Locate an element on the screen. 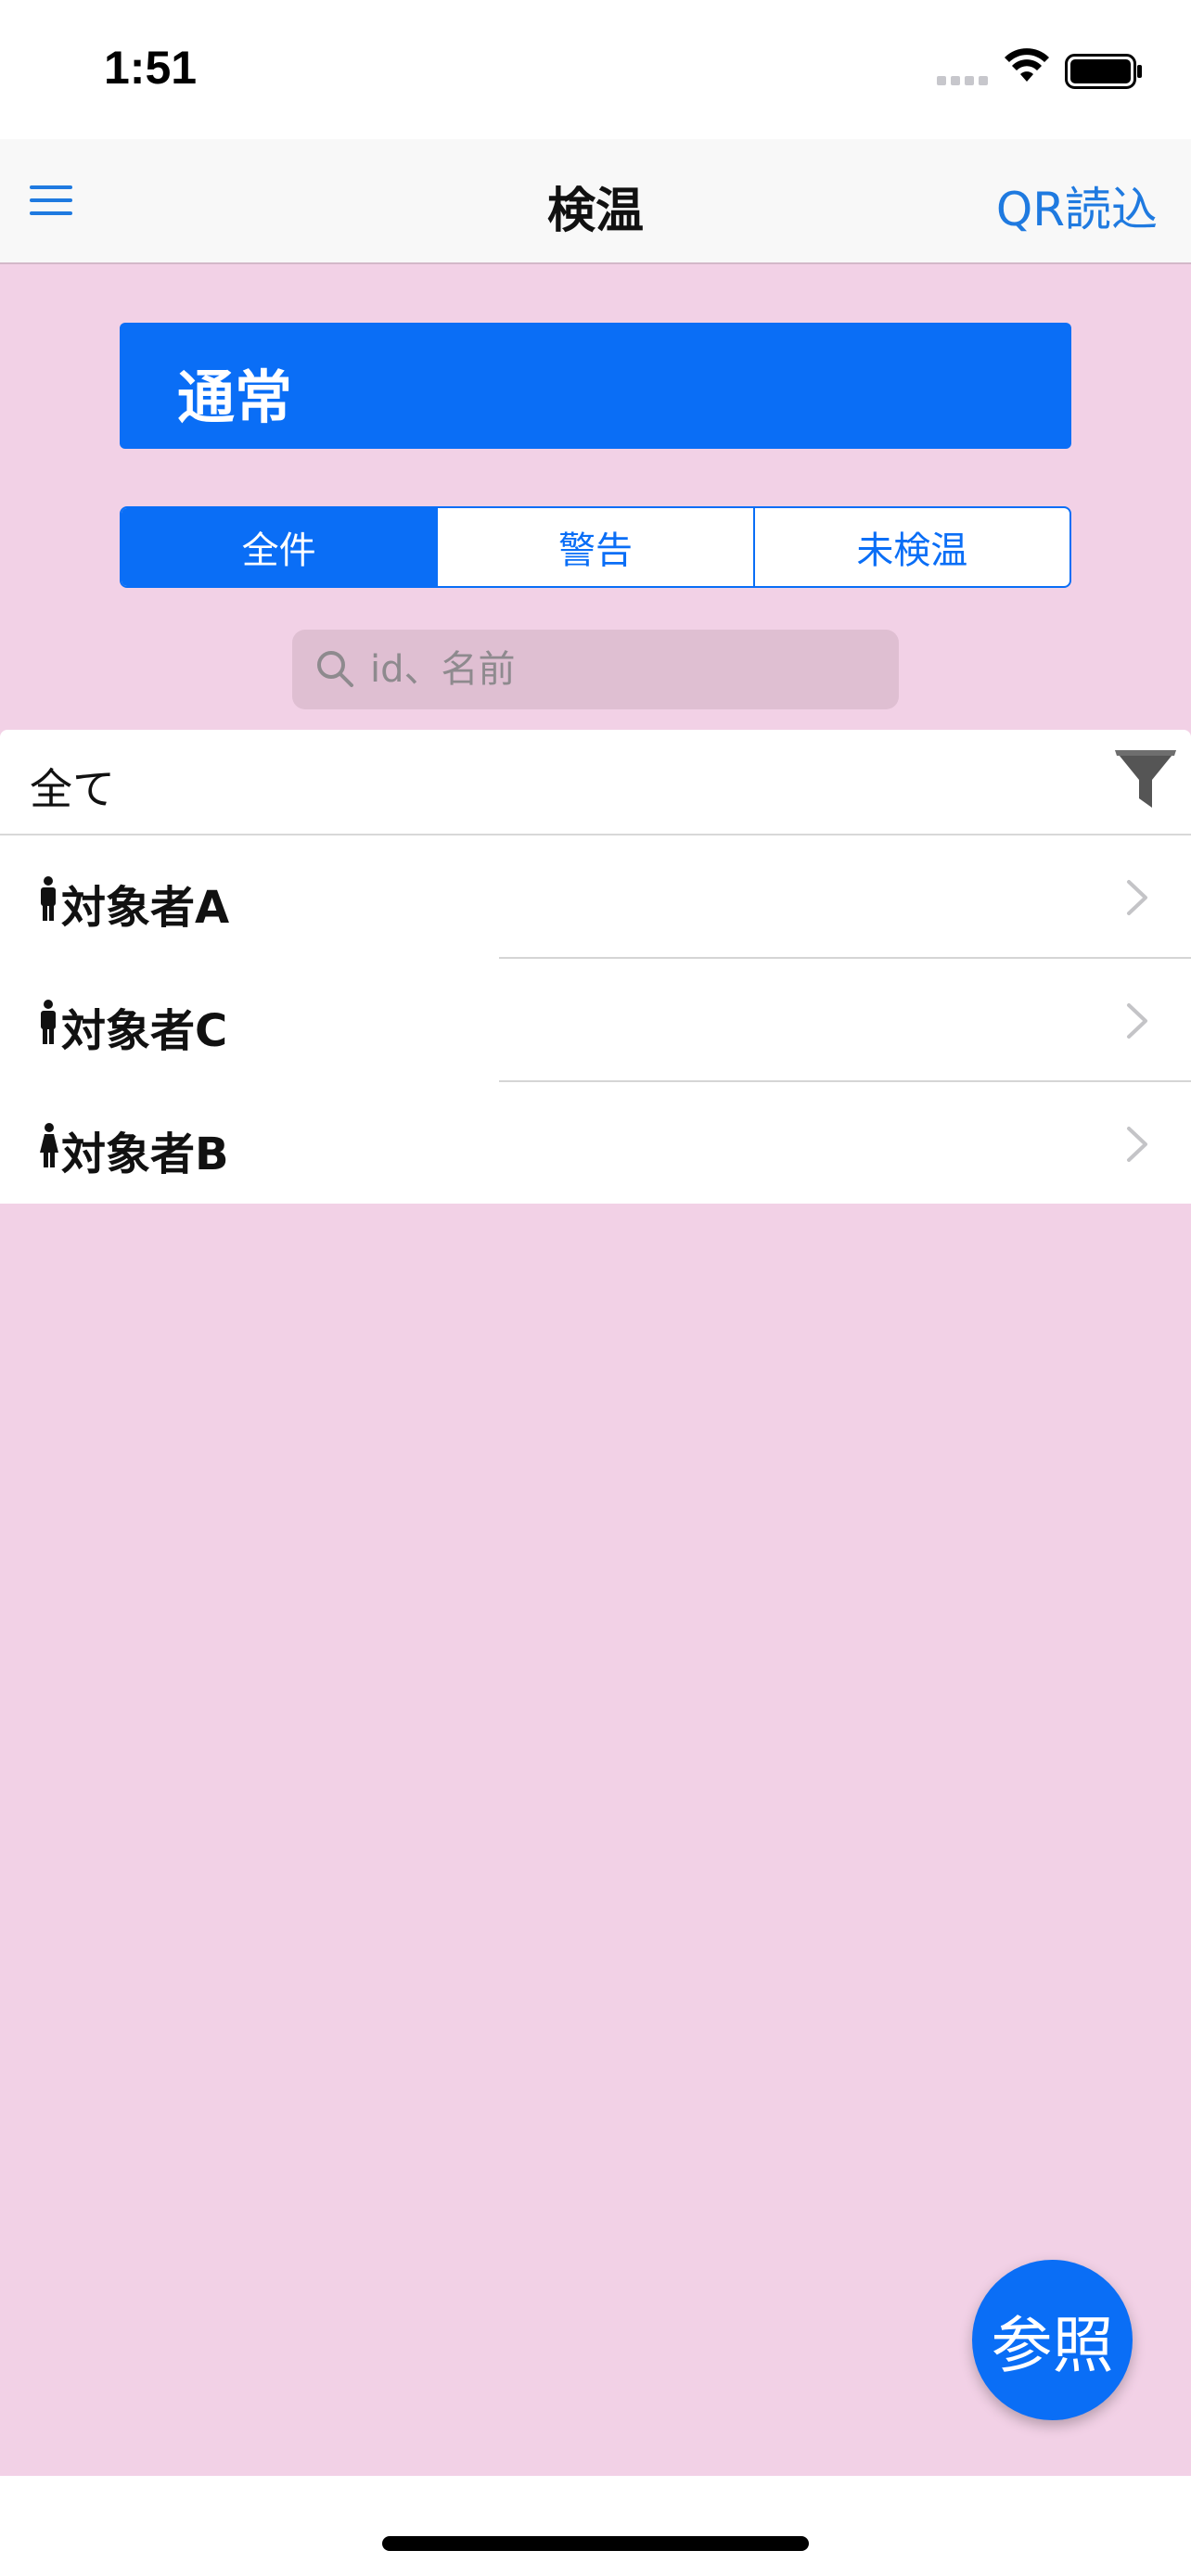 The image size is (1191, 2576). reference-fab-button: 参照 is located at coordinates (1052, 2340).